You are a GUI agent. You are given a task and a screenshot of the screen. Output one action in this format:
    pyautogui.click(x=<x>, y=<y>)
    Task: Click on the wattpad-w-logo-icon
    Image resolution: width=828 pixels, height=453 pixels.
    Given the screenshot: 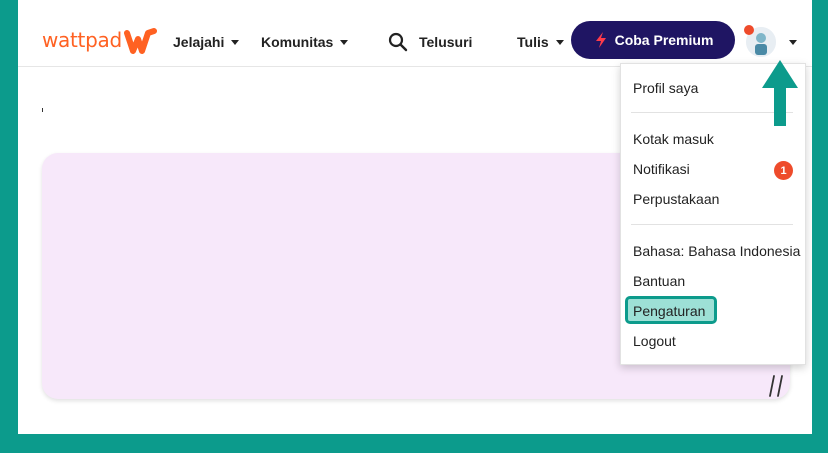 What is the action you would take?
    pyautogui.click(x=142, y=41)
    